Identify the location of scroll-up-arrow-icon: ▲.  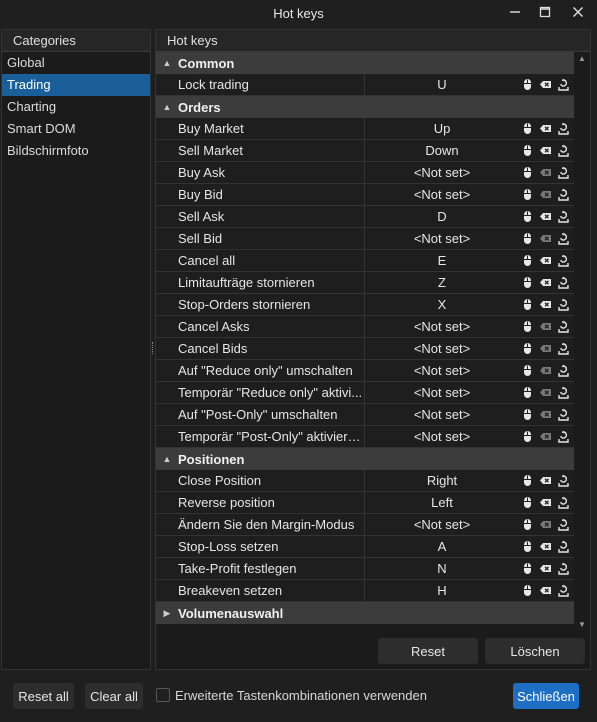
(582, 58).